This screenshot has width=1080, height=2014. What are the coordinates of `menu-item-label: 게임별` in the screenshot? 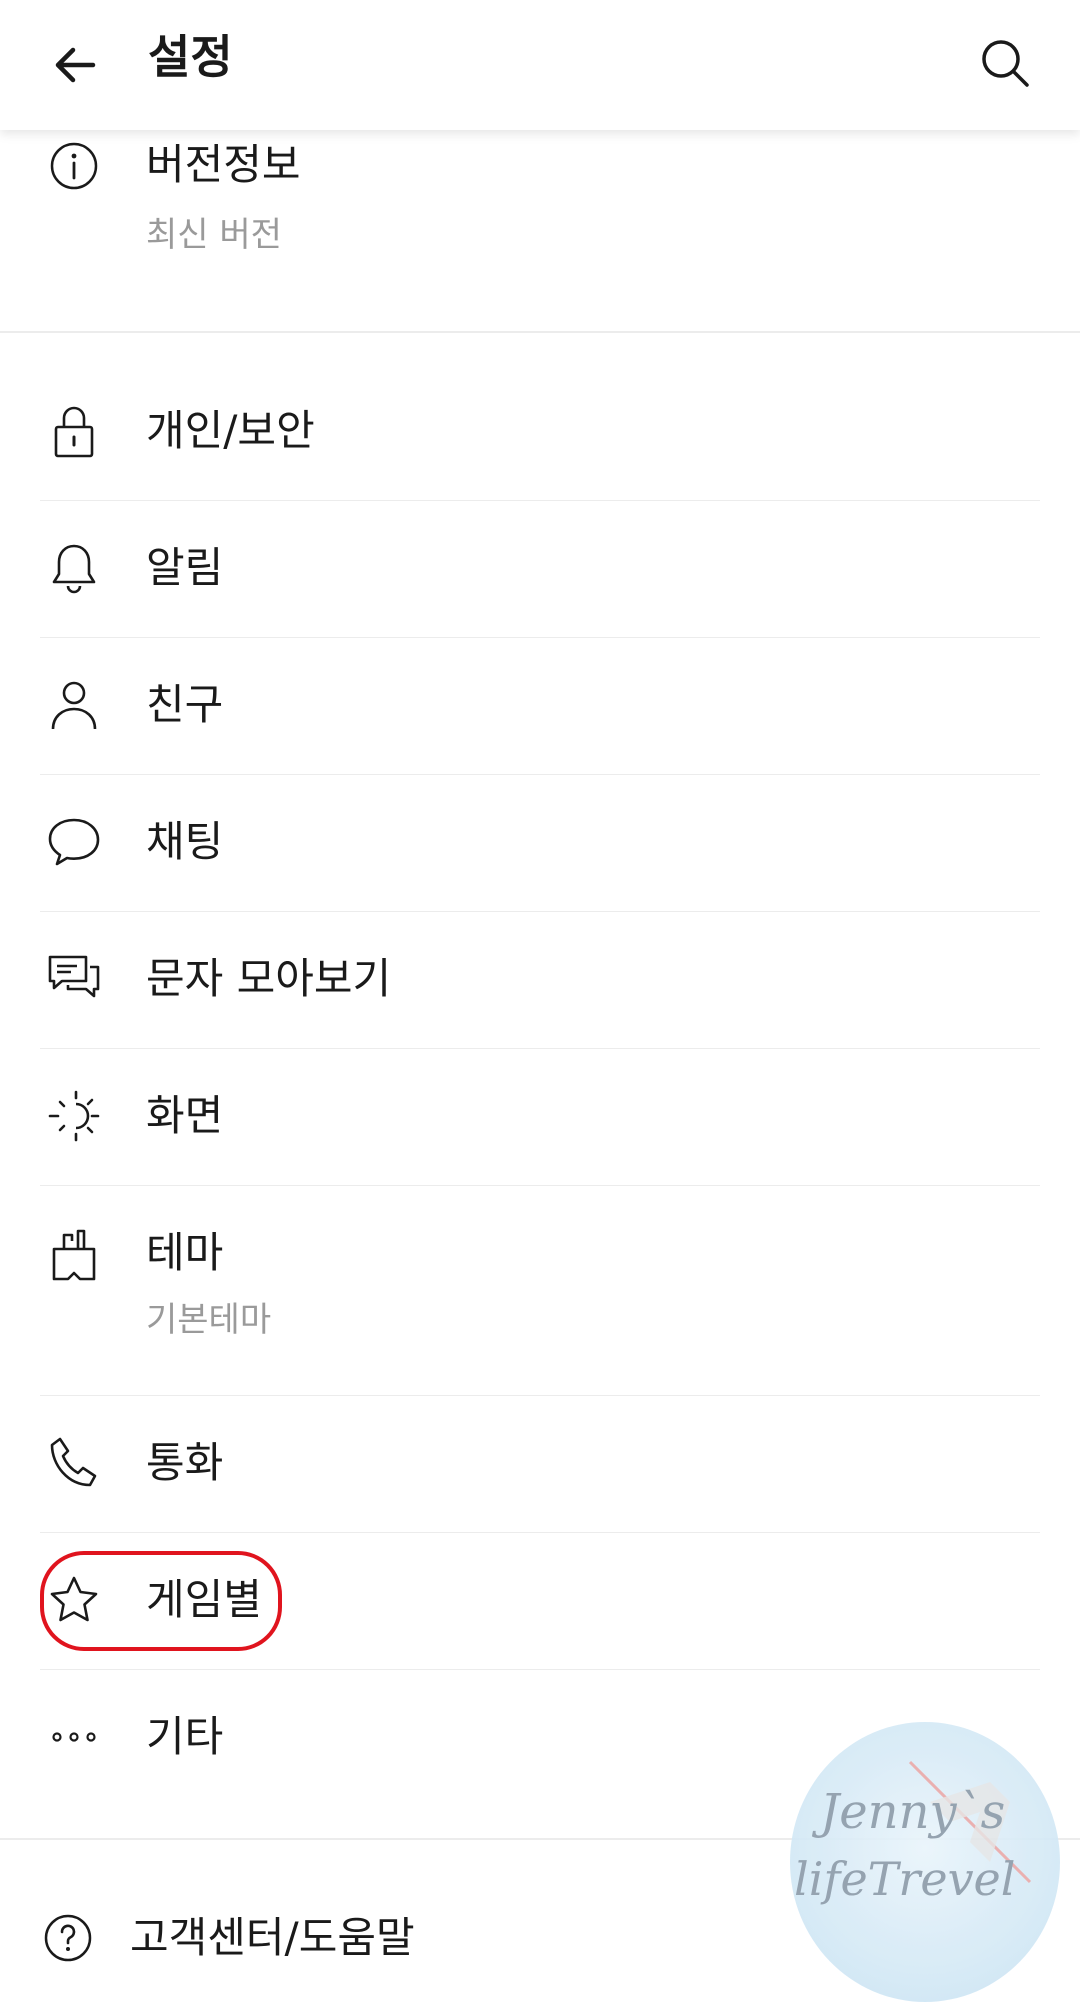 It's located at (204, 1599).